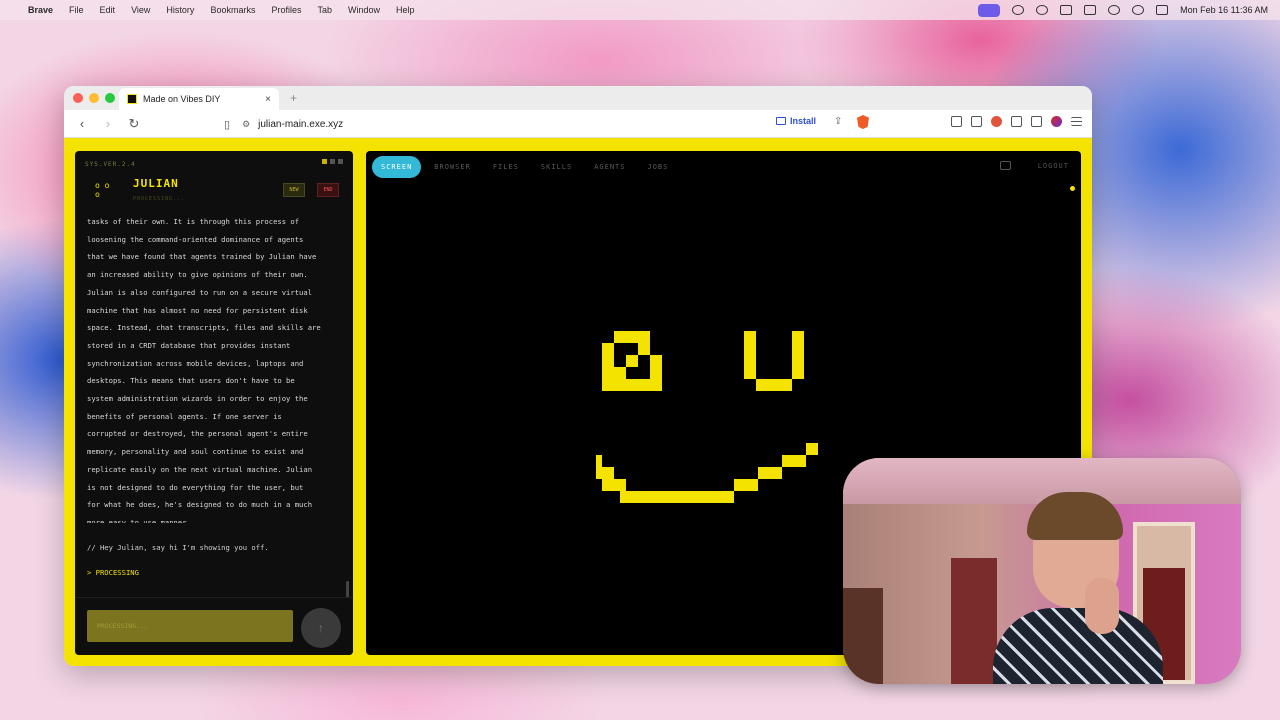 The width and height of the screenshot is (1280, 720). I want to click on extension-icon, so click(956, 121).